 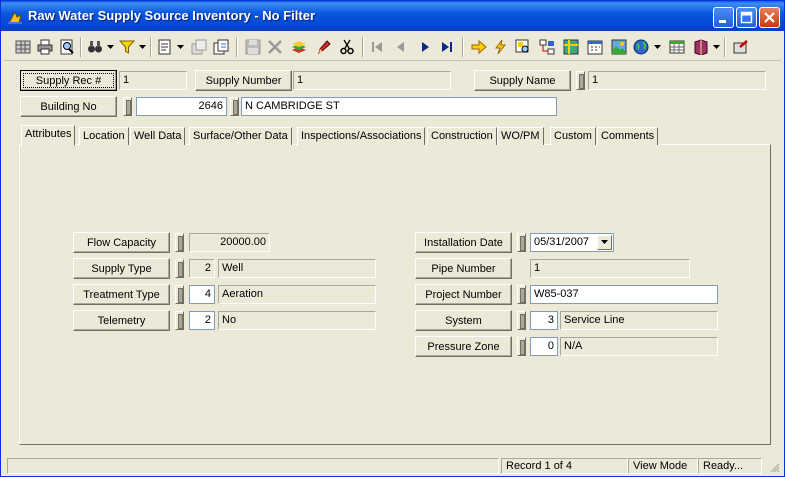 I want to click on filter-dropdown-icon, so click(x=142, y=47).